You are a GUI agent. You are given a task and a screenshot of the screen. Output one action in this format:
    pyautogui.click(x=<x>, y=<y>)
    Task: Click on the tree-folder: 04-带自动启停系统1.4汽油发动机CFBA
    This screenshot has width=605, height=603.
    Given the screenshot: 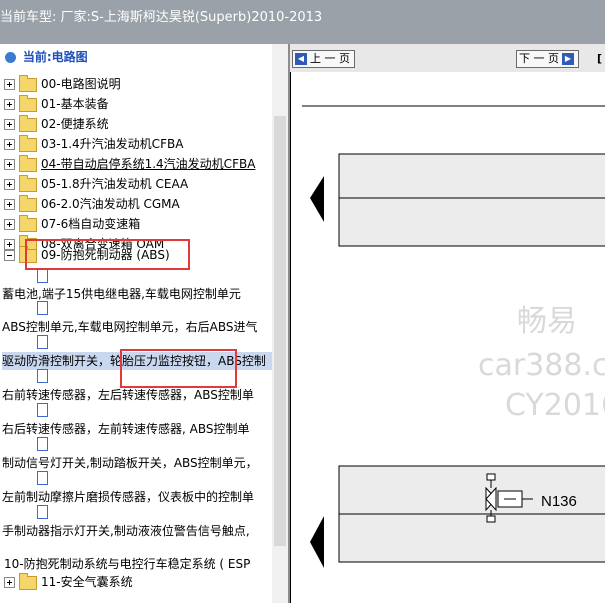 What is the action you would take?
    pyautogui.click(x=128, y=163)
    